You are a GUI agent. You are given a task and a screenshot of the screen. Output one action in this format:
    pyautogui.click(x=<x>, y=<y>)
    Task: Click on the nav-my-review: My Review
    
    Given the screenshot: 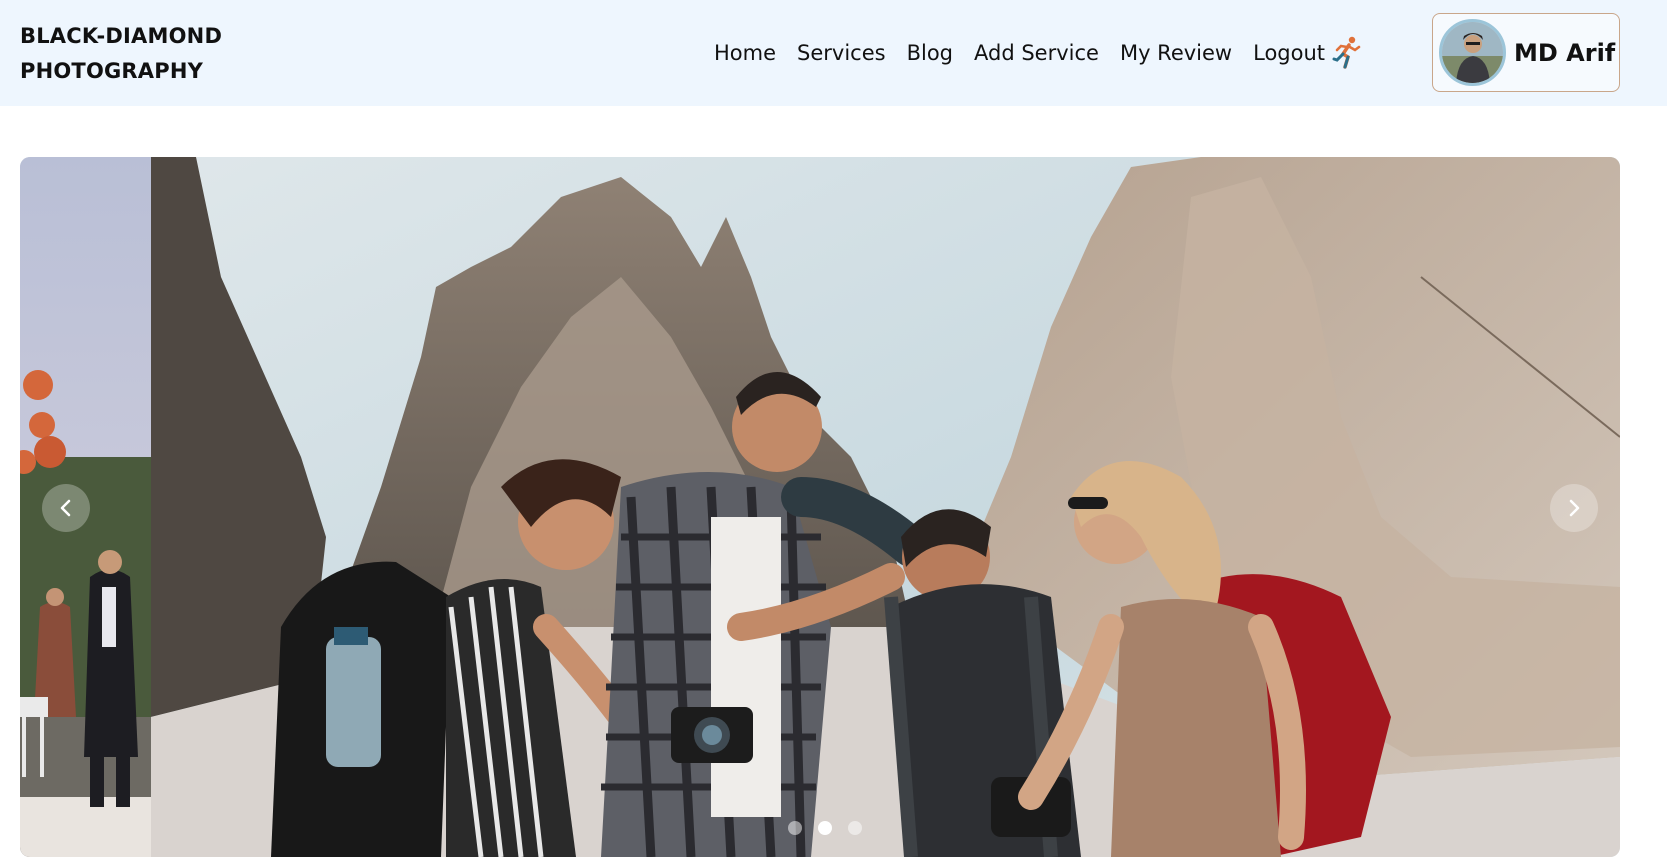 What is the action you would take?
    pyautogui.click(x=1176, y=53)
    